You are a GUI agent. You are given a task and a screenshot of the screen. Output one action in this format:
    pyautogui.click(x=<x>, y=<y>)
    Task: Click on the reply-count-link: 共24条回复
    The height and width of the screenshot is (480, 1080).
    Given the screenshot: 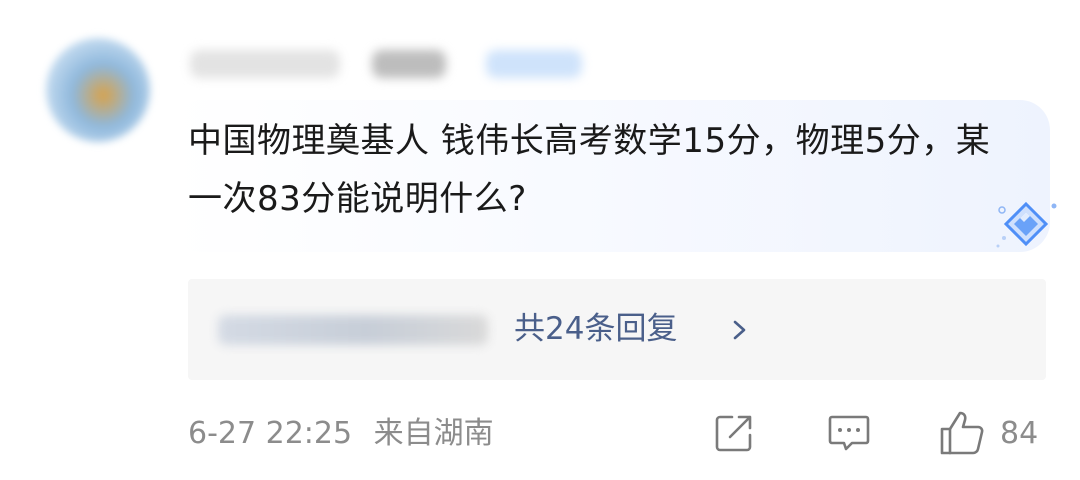 What is the action you would take?
    pyautogui.click(x=595, y=329)
    